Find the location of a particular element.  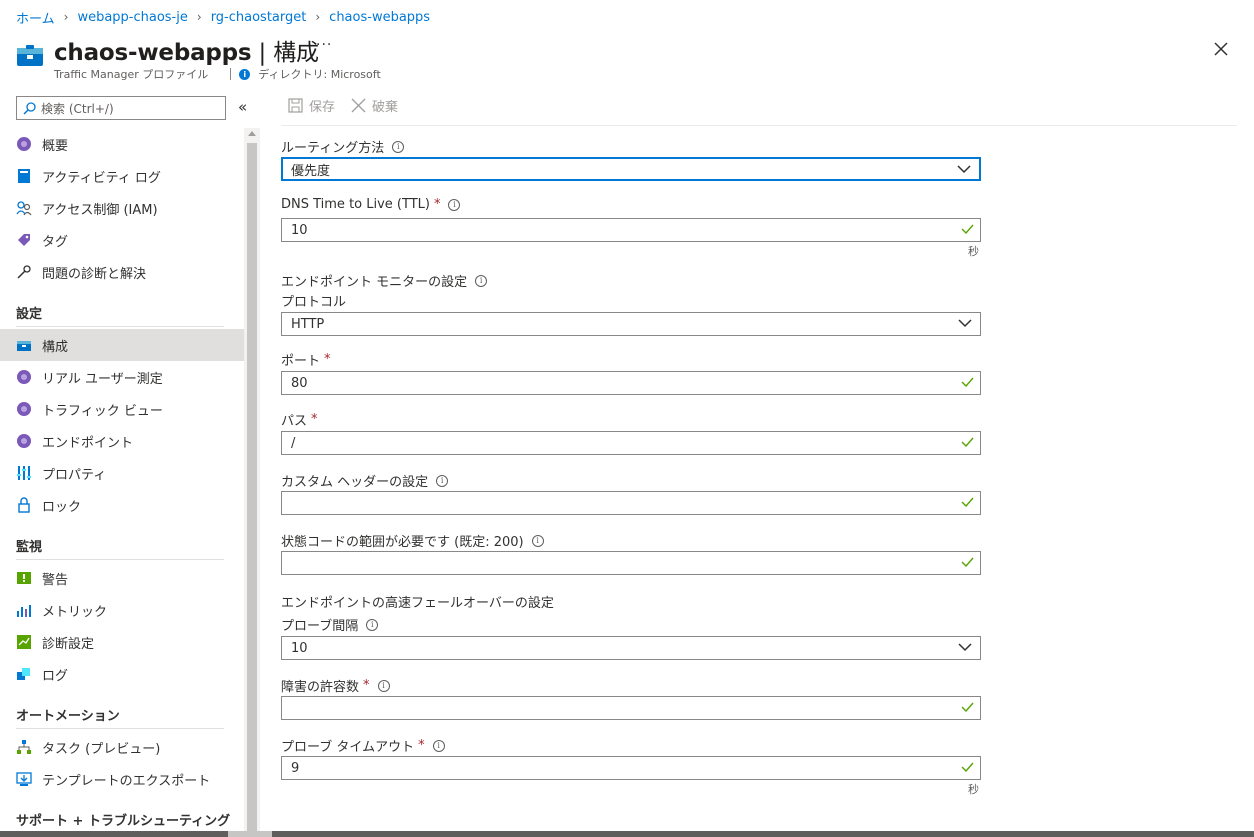

breadcrumb-rg: rg-chaostarget is located at coordinates (259, 17).